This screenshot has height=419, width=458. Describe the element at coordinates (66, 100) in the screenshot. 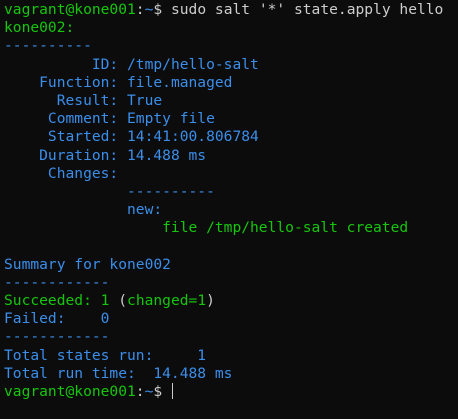

I see `state-result-label: Result:` at that location.